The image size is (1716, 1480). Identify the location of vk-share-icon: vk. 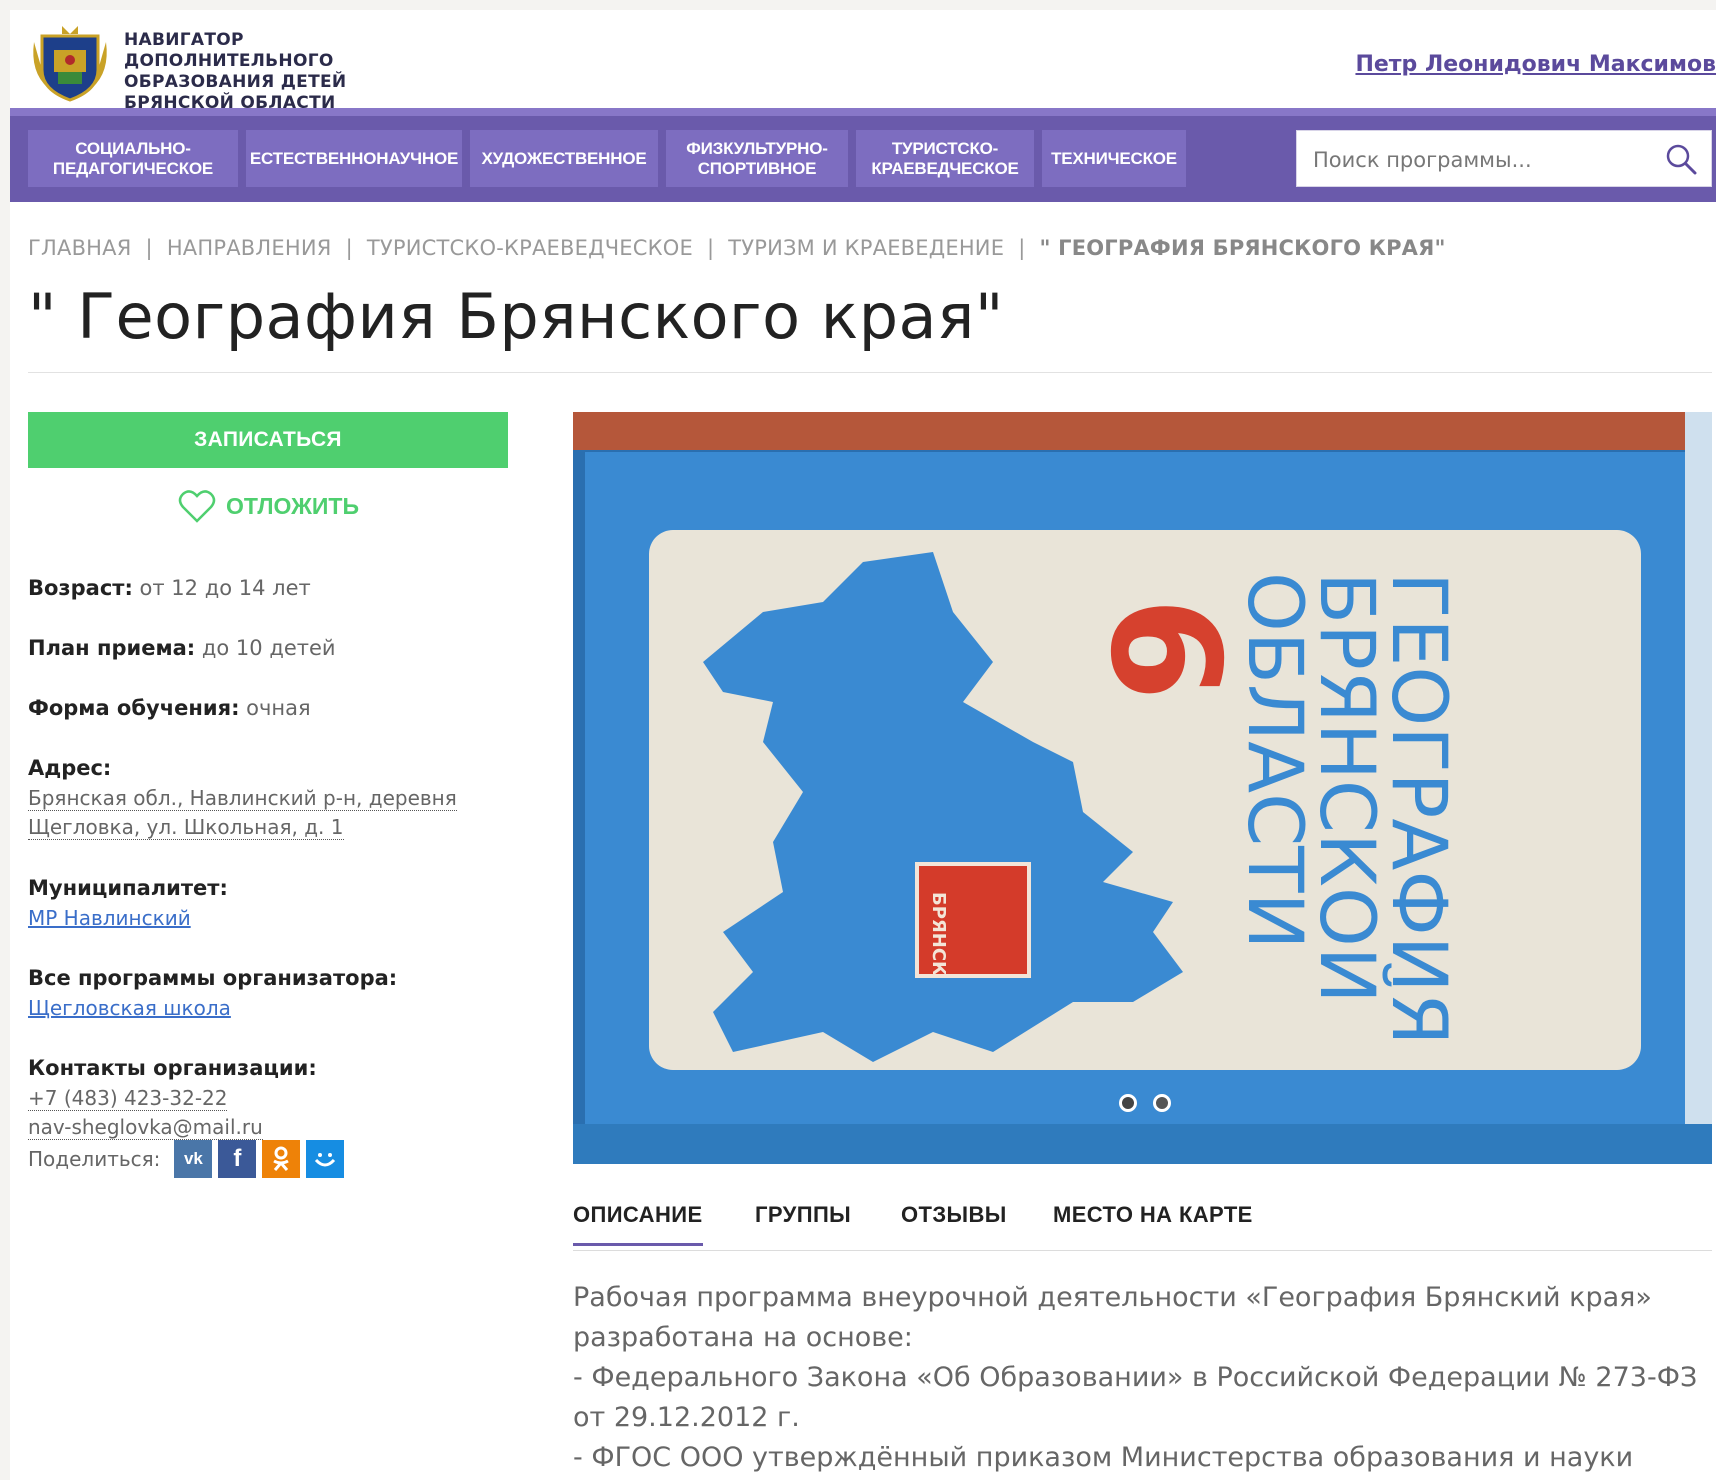
(193, 1159).